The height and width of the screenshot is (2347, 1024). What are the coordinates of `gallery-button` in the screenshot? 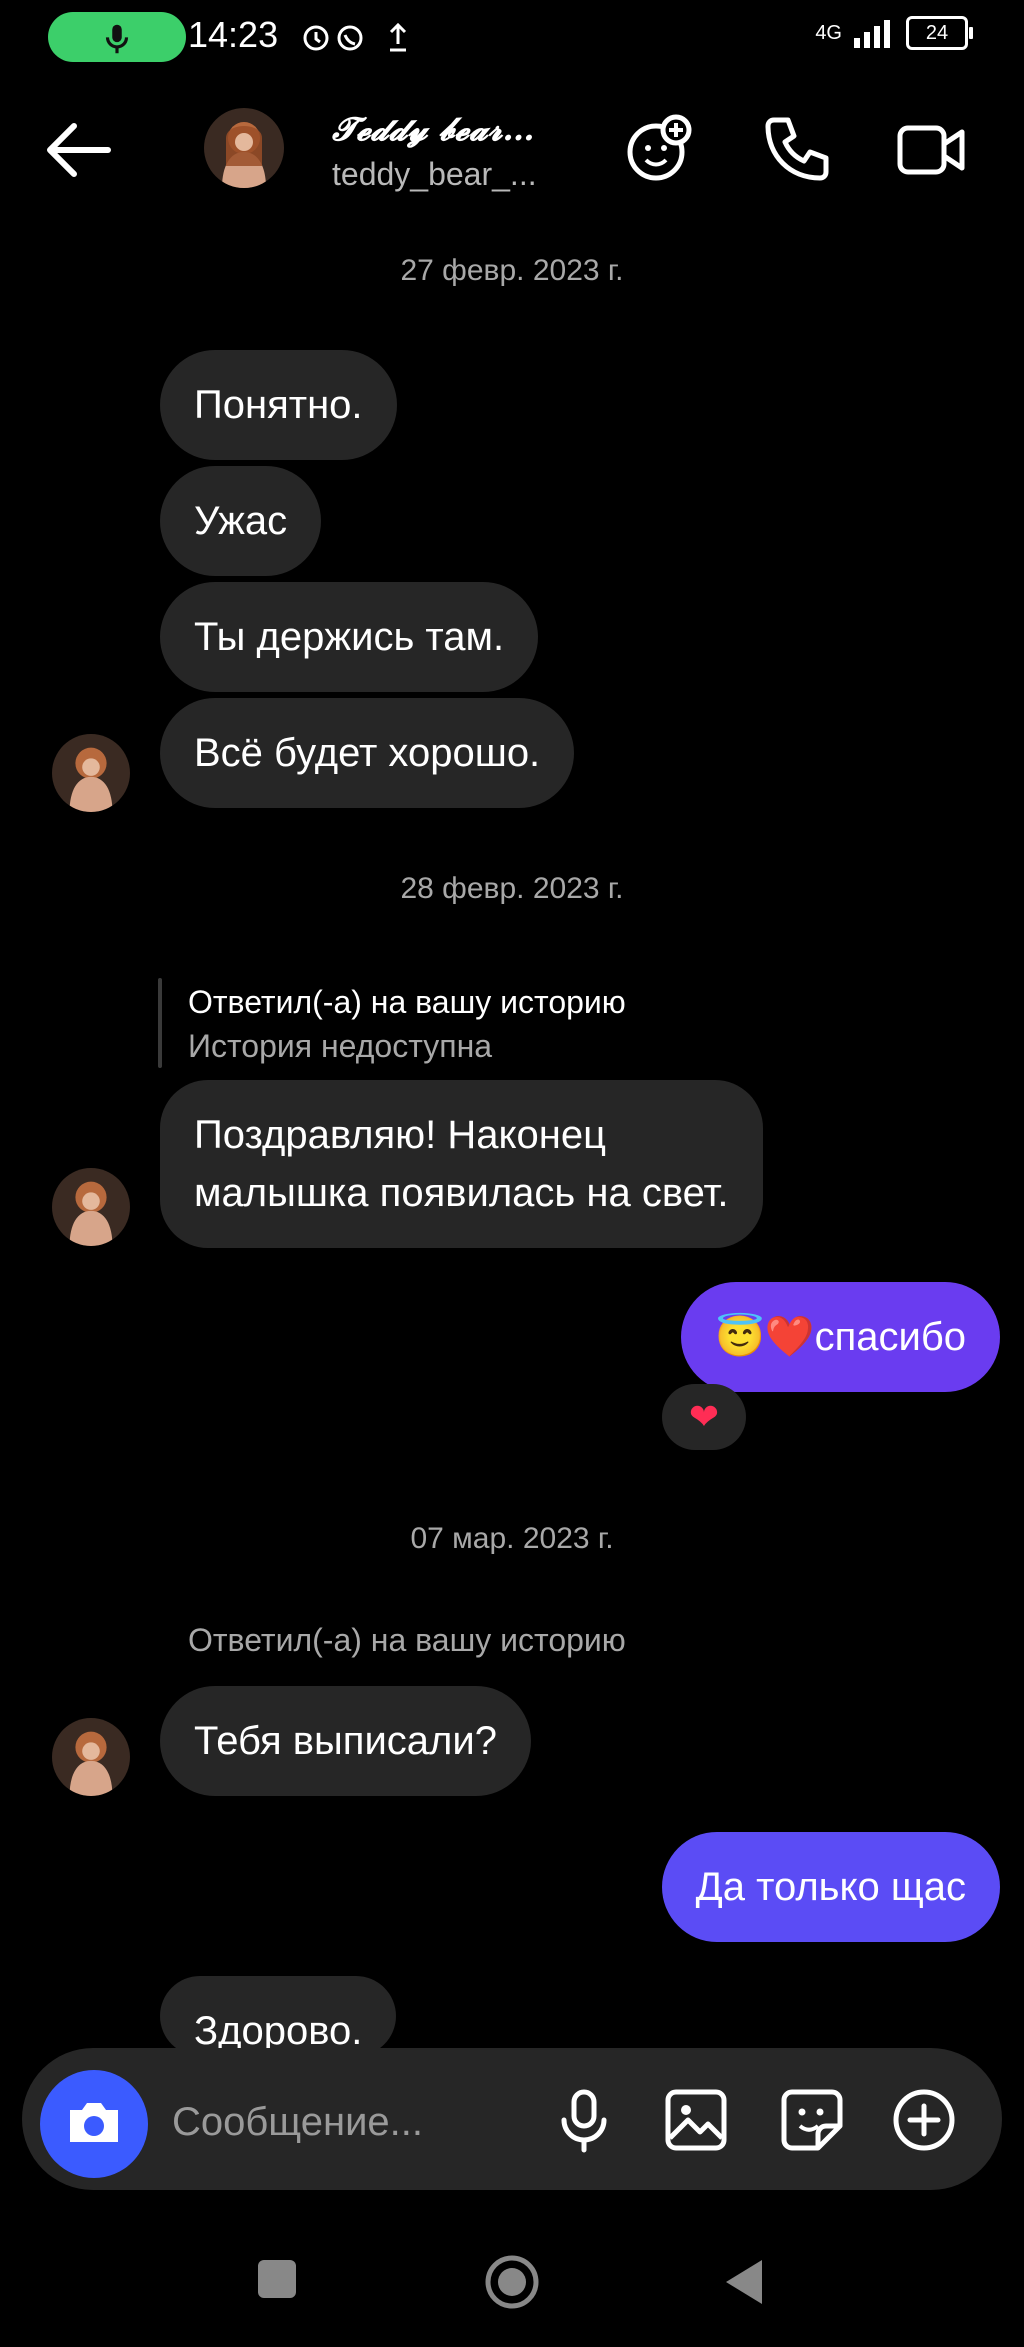 It's located at (696, 2120).